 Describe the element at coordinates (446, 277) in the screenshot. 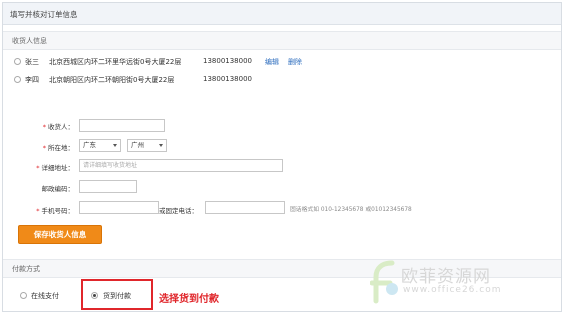

I see `watermark-brand: 欧菲资源网` at that location.